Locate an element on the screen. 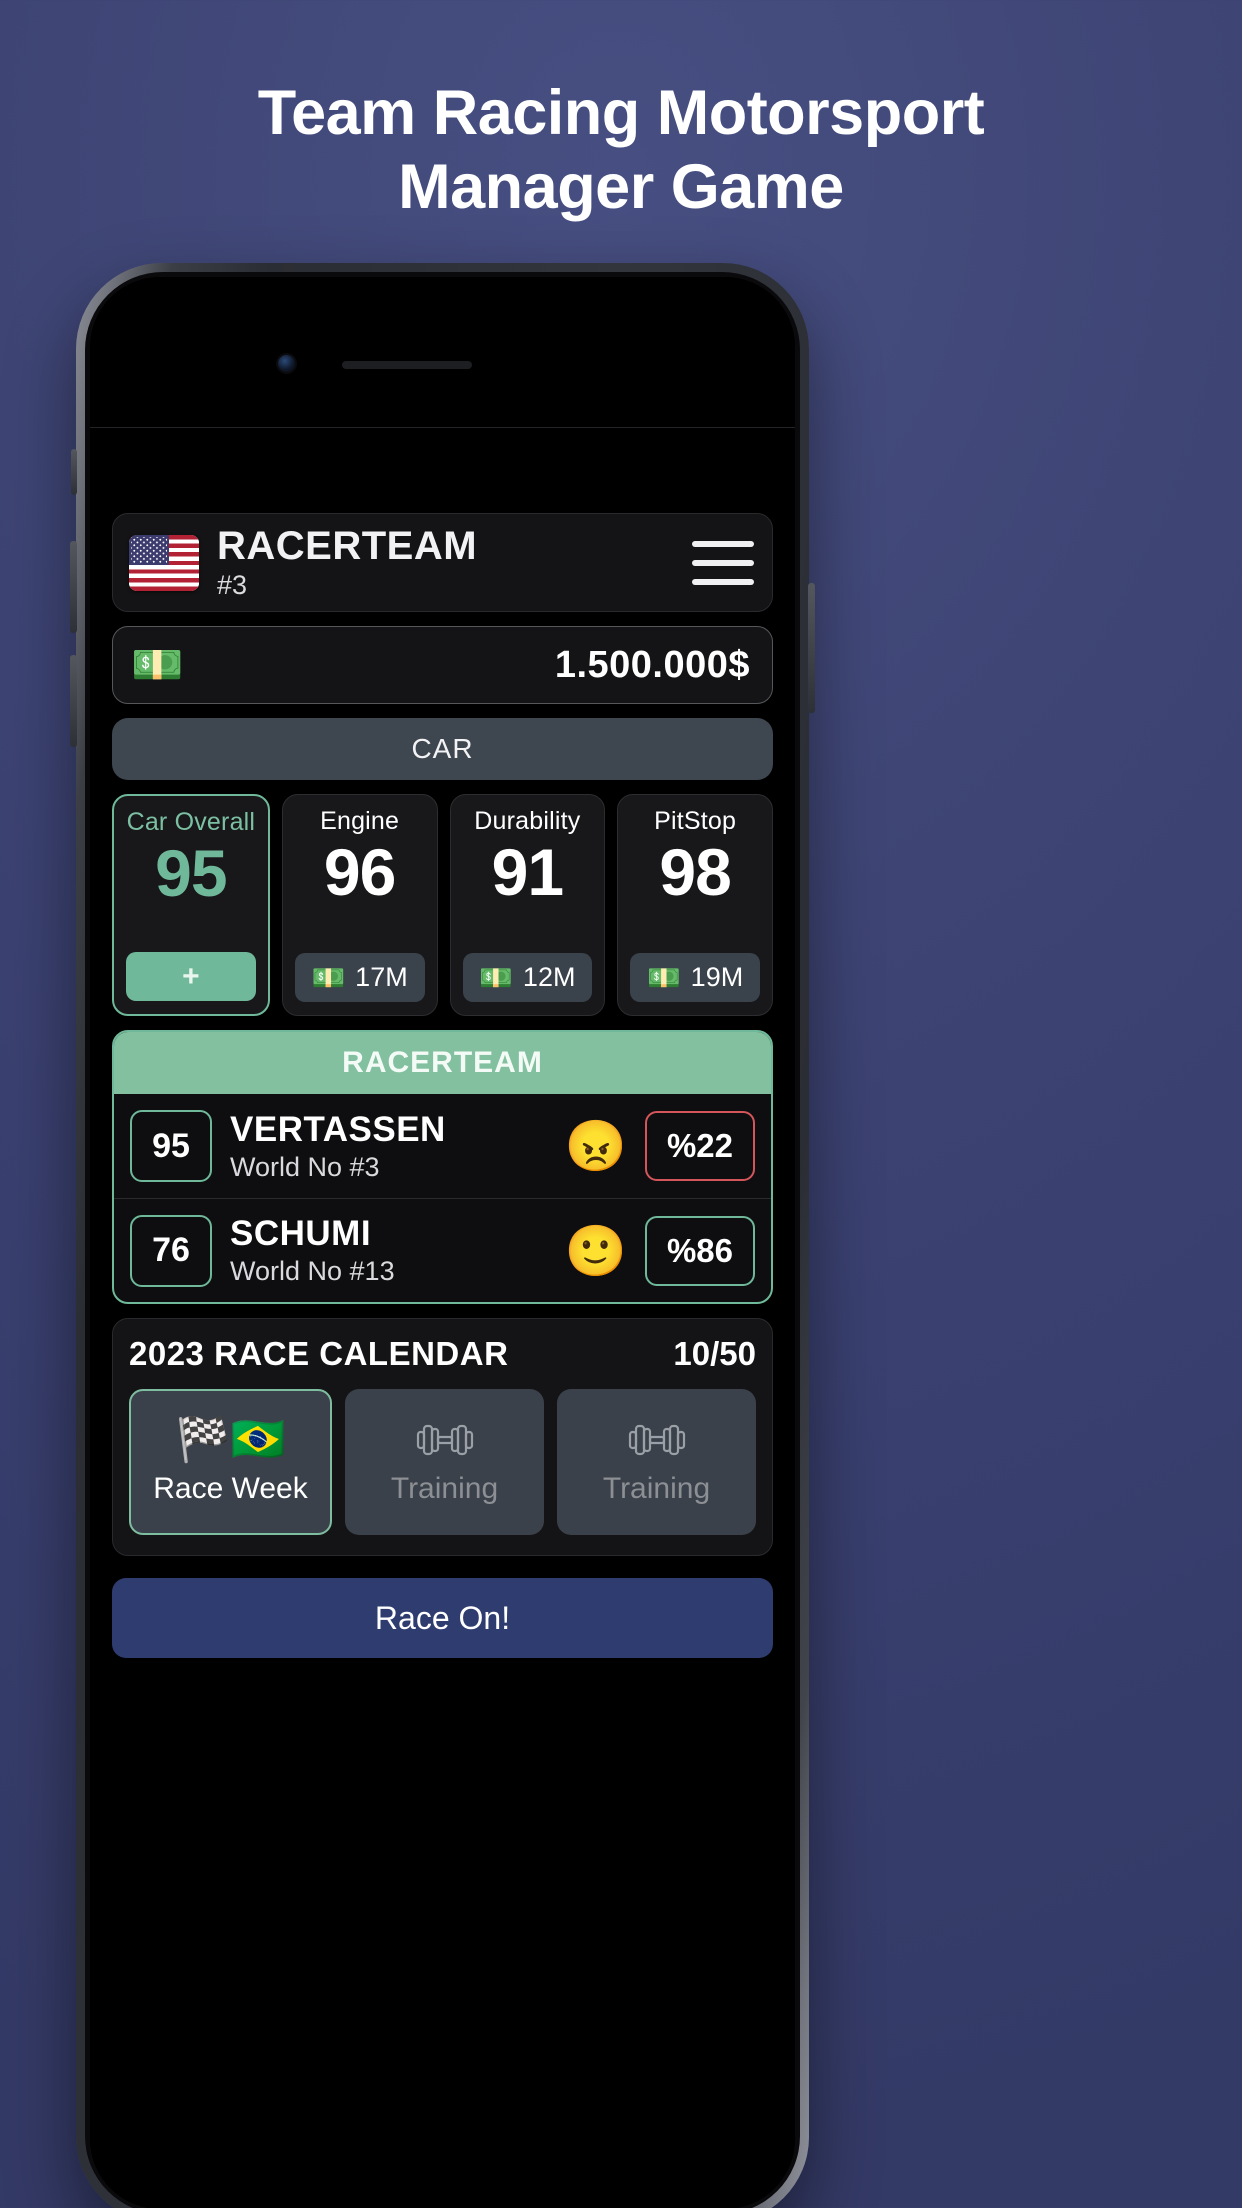 This screenshot has height=2208, width=1242. calendar-item-race-week: 🏁🇧🇷 Race Week is located at coordinates (230, 1462).